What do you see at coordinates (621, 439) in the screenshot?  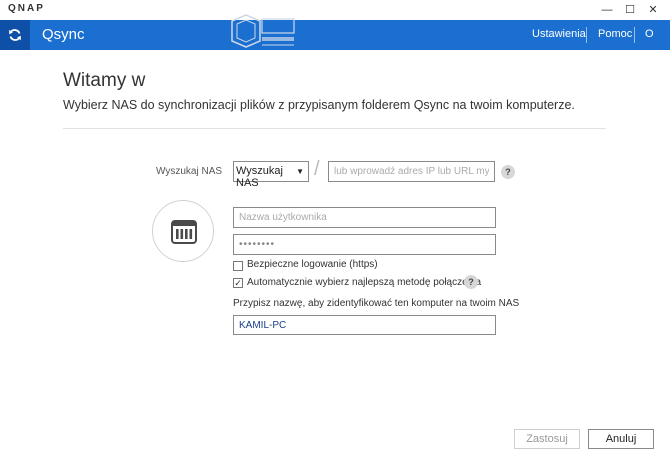 I see `cancel-button: Anuluj` at bounding box center [621, 439].